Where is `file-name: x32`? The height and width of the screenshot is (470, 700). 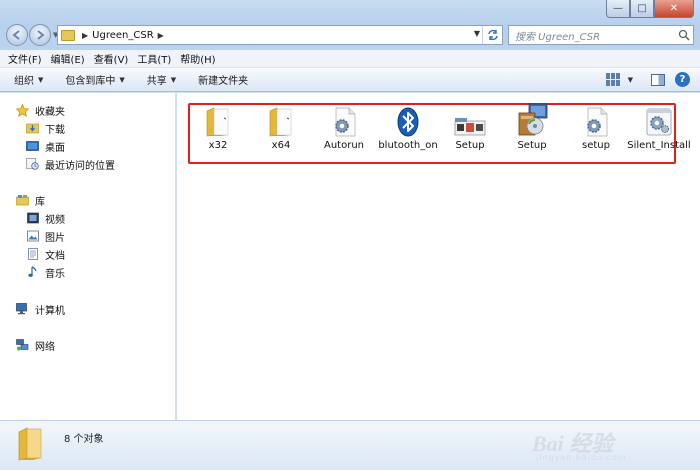 file-name: x32 is located at coordinates (218, 145).